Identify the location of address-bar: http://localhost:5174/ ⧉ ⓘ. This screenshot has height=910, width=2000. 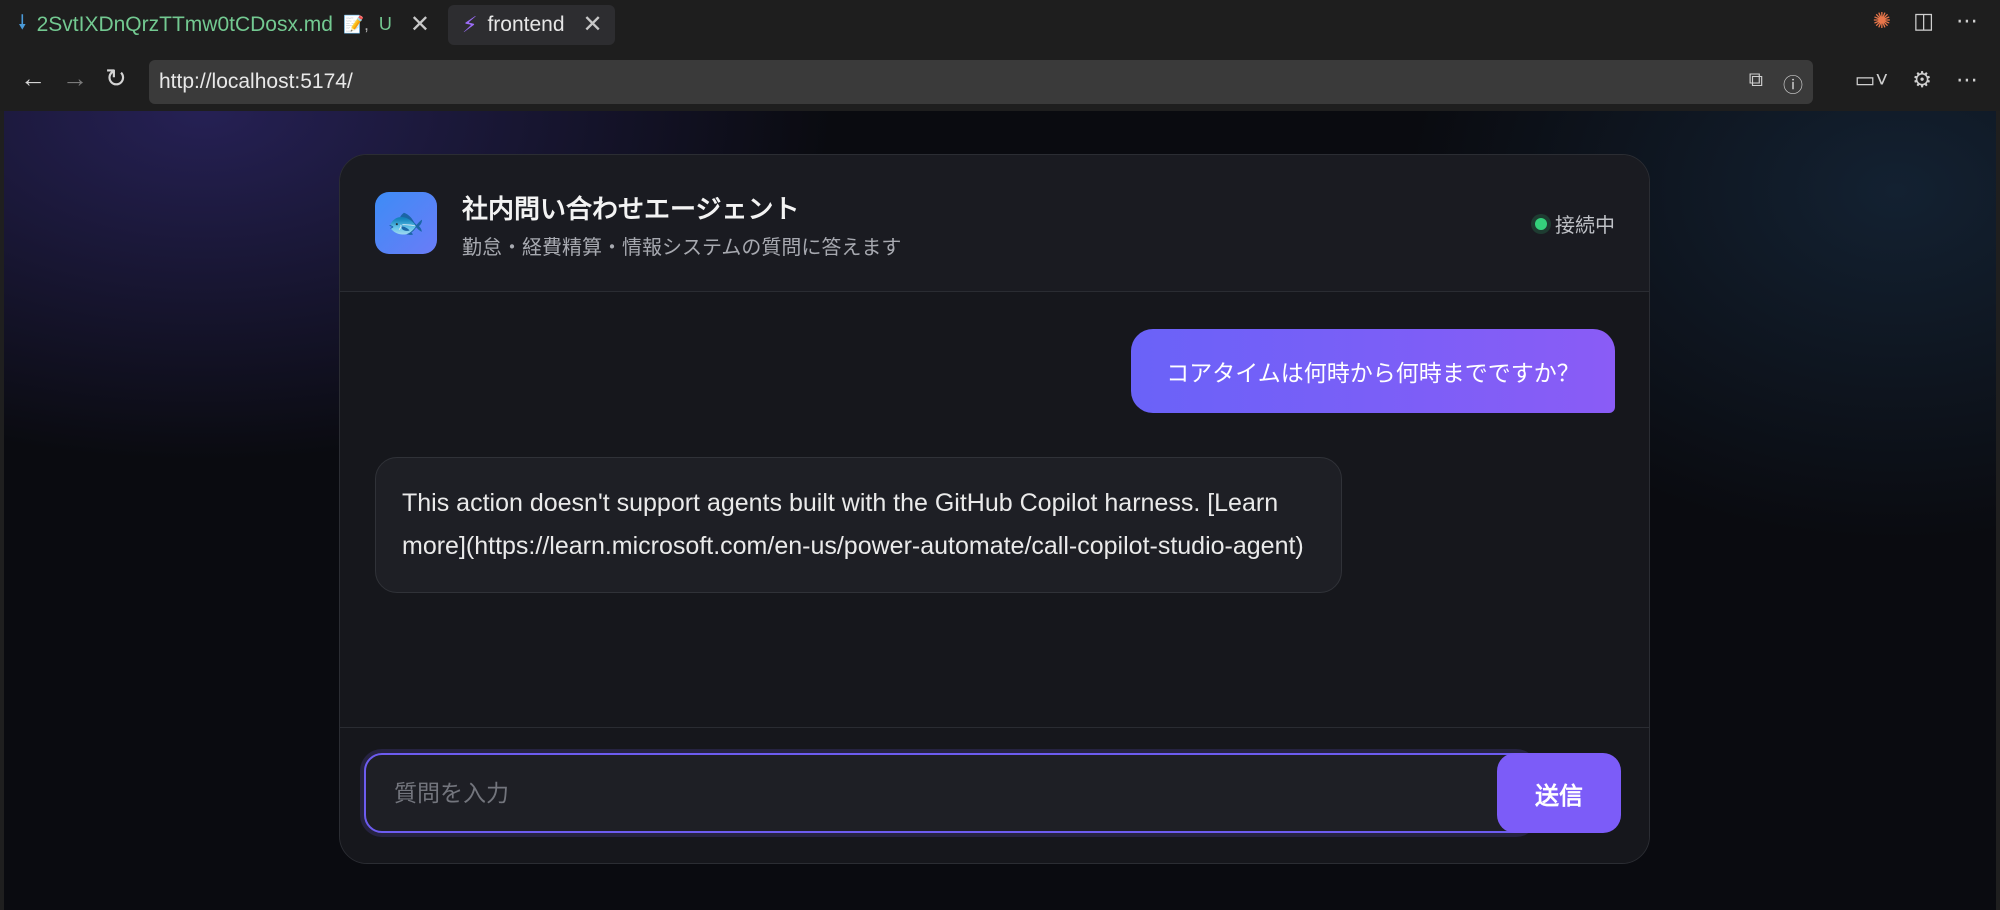
(981, 82).